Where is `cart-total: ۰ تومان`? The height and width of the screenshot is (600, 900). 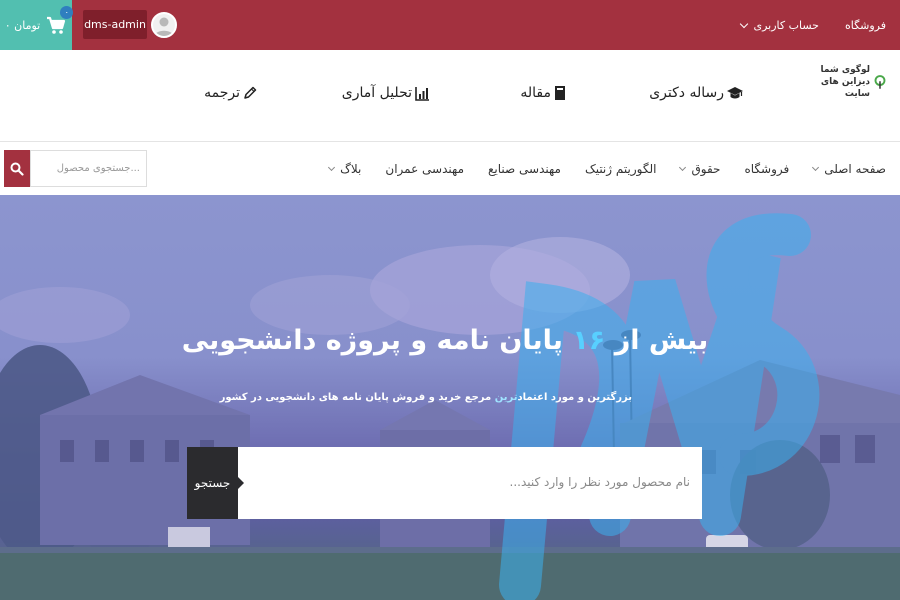 cart-total: ۰ تومان is located at coordinates (22, 25).